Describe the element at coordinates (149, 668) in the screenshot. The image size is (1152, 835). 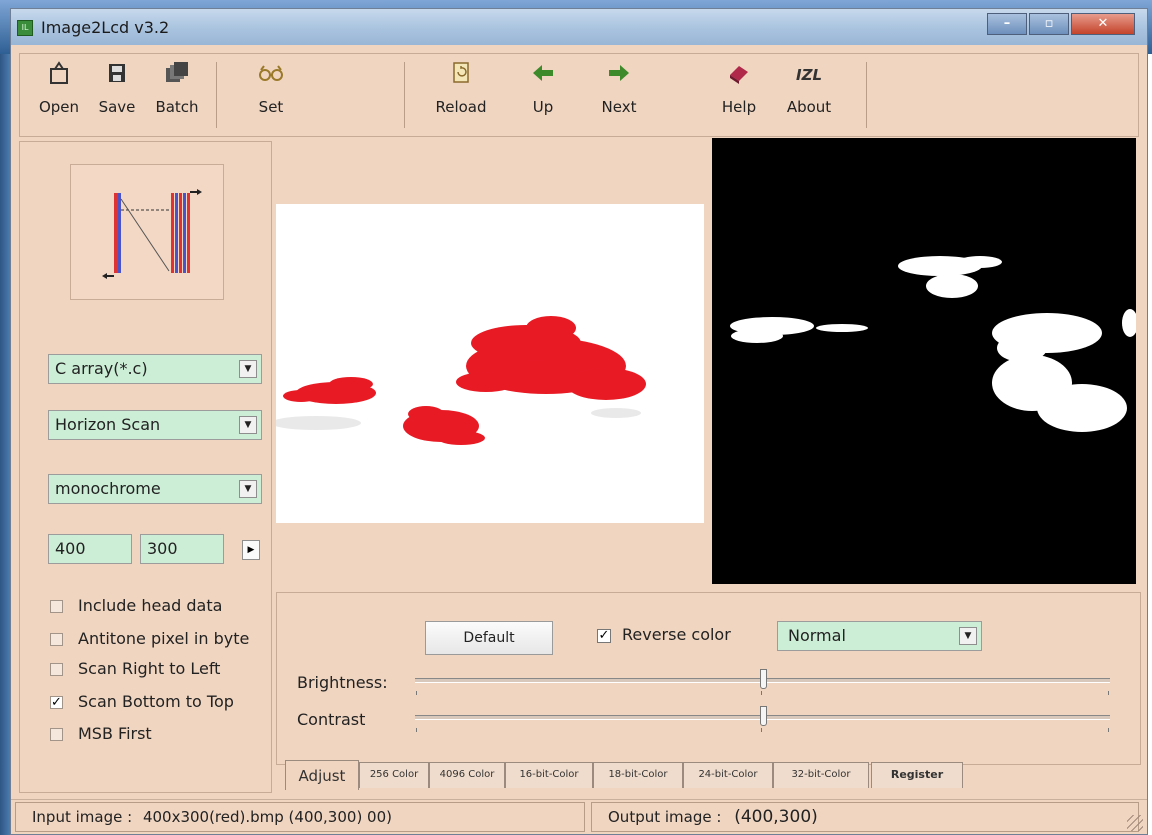
I see `scan-right-to-left-label: Scan Right to Left` at that location.